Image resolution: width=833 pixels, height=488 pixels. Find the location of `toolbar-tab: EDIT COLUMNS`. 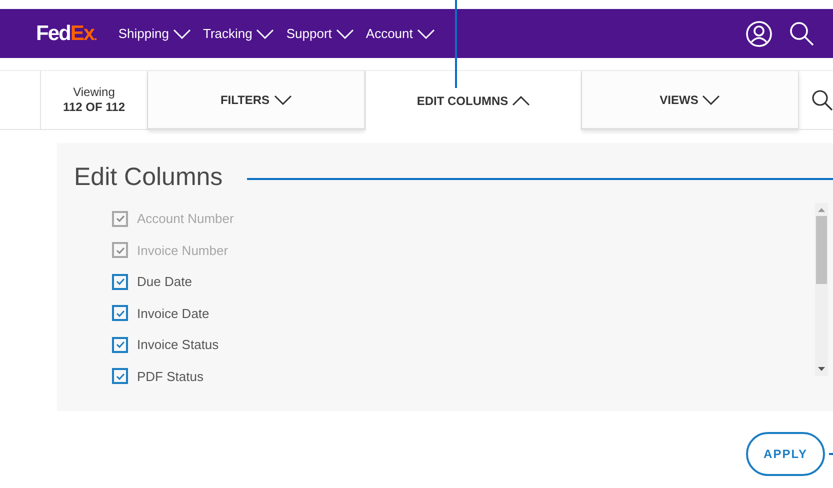

toolbar-tab: EDIT COLUMNS is located at coordinates (473, 100).